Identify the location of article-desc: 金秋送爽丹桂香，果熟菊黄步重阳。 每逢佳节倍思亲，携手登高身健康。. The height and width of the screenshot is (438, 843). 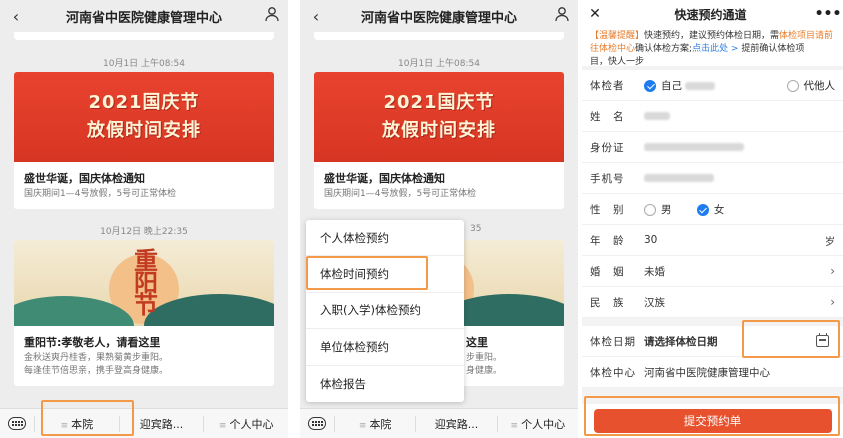
(144, 369).